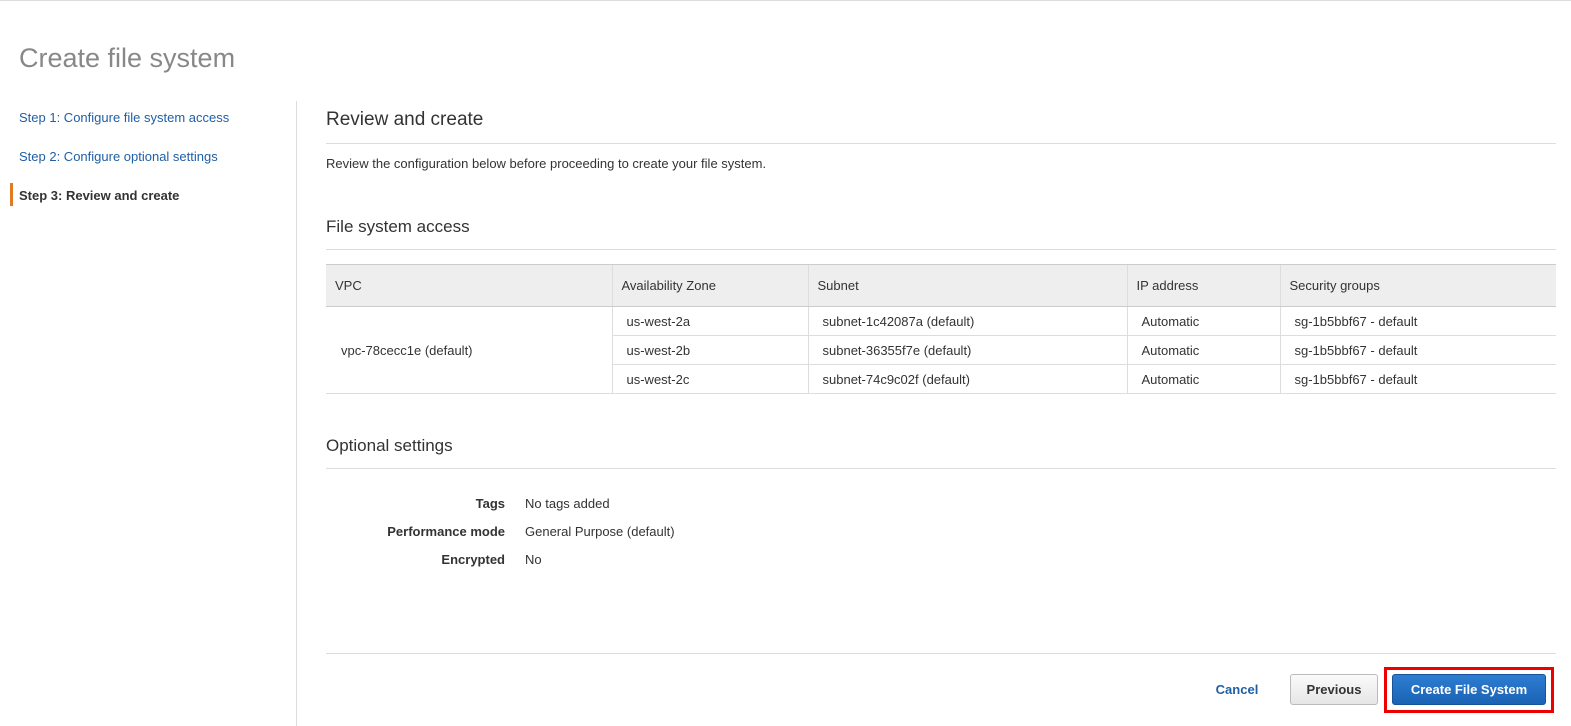 The height and width of the screenshot is (726, 1571). I want to click on setting-value: No tags added, so click(567, 503).